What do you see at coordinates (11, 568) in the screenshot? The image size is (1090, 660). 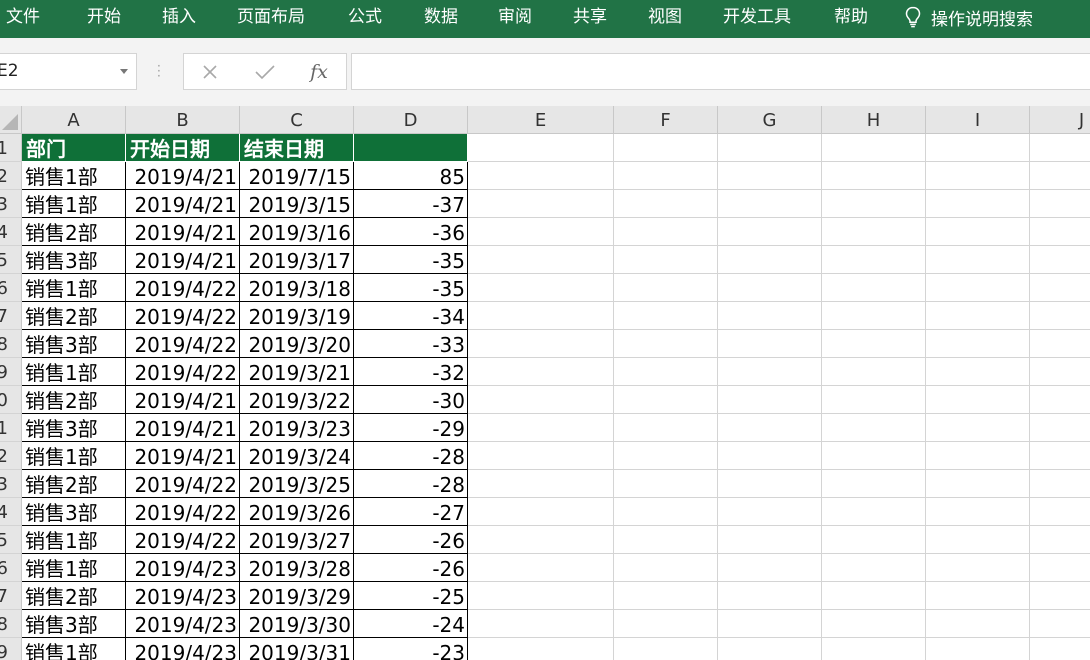 I see `row-header: 16` at bounding box center [11, 568].